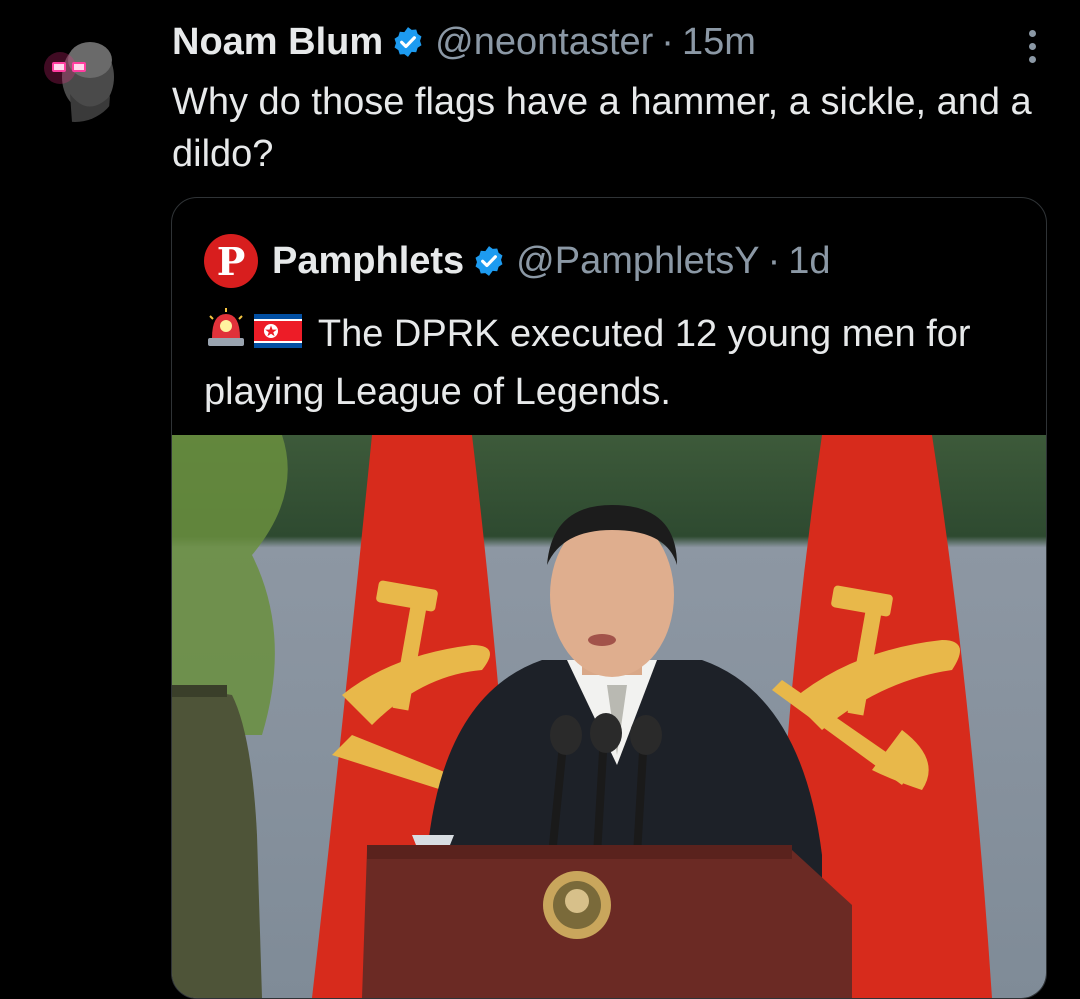  I want to click on quoted-timestamp: 1d, so click(809, 261).